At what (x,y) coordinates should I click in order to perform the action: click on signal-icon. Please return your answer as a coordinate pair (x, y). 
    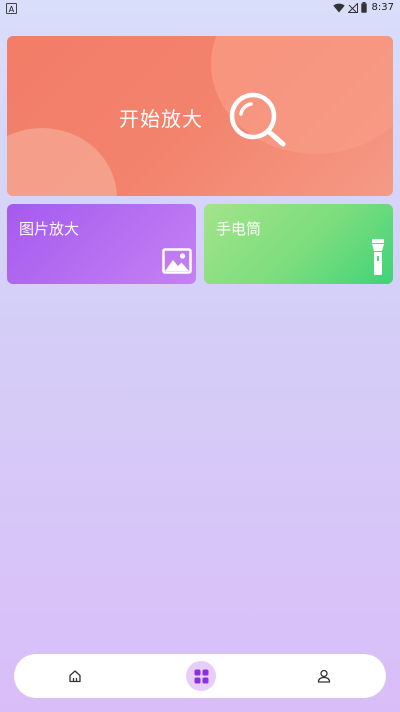
    Looking at the image, I should click on (352, 7).